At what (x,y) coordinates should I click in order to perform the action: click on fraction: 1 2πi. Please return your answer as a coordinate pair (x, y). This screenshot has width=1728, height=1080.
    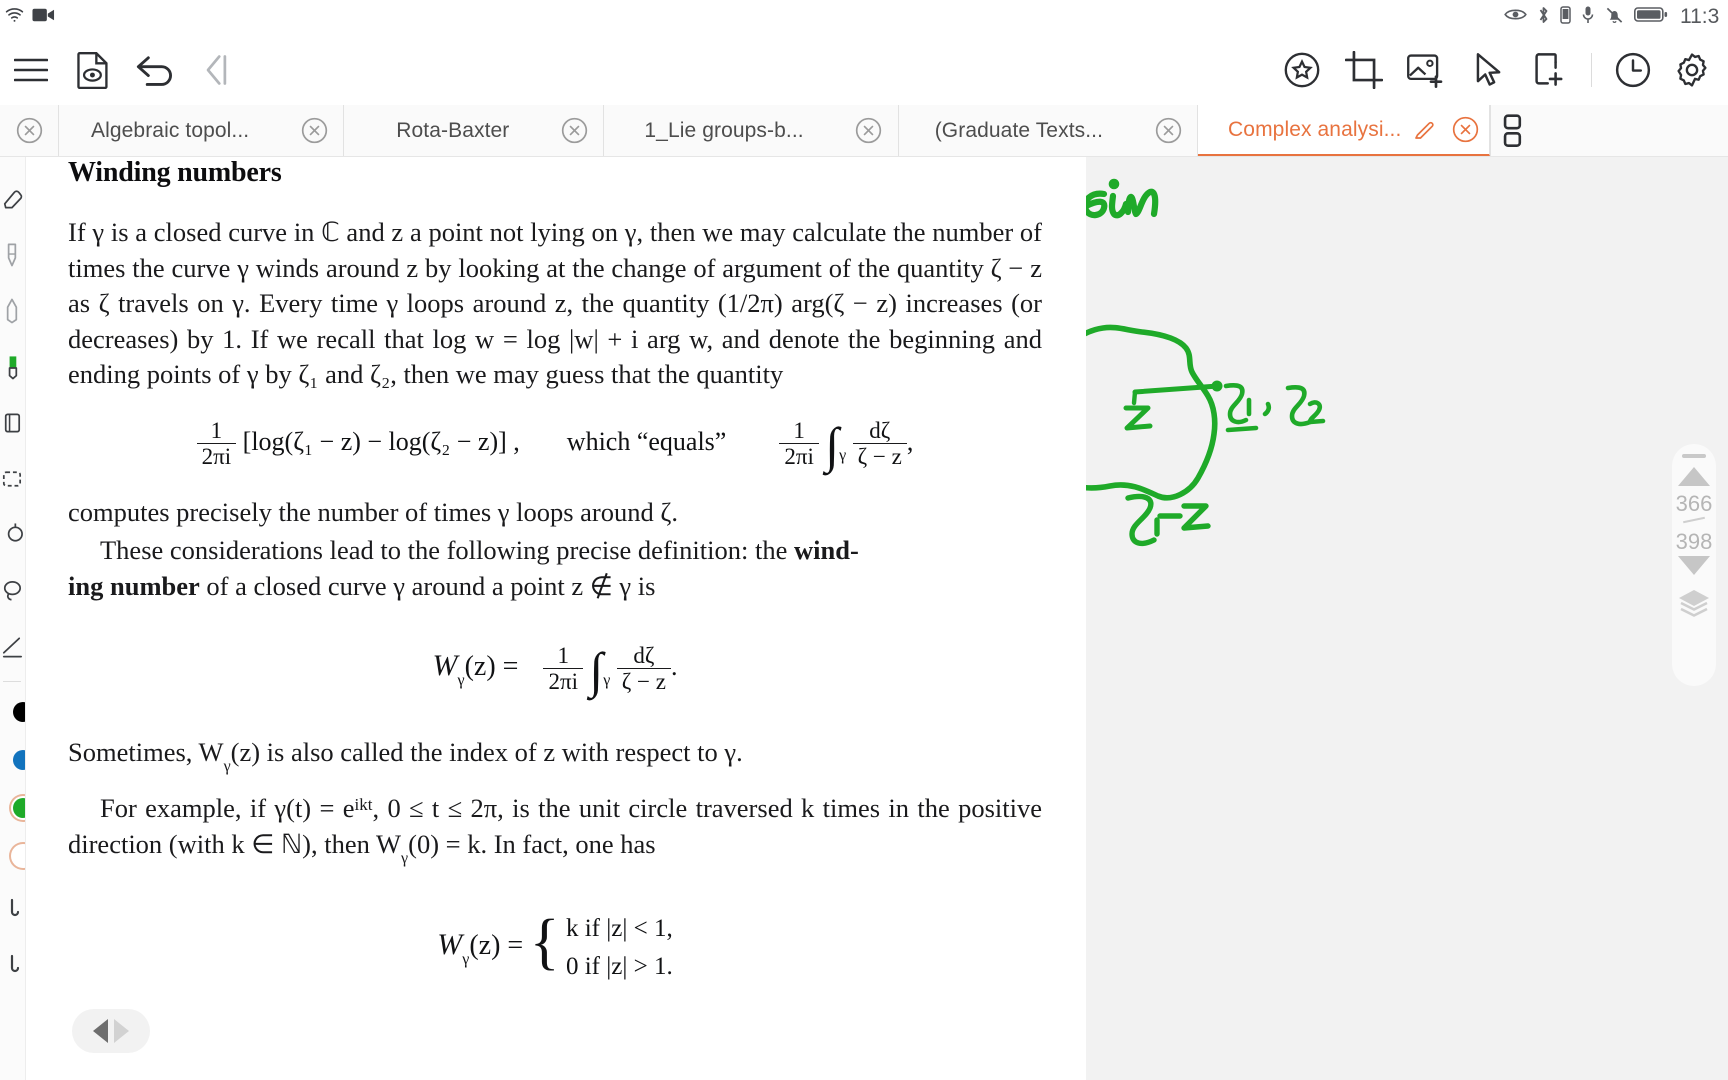
    Looking at the image, I should click on (216, 443).